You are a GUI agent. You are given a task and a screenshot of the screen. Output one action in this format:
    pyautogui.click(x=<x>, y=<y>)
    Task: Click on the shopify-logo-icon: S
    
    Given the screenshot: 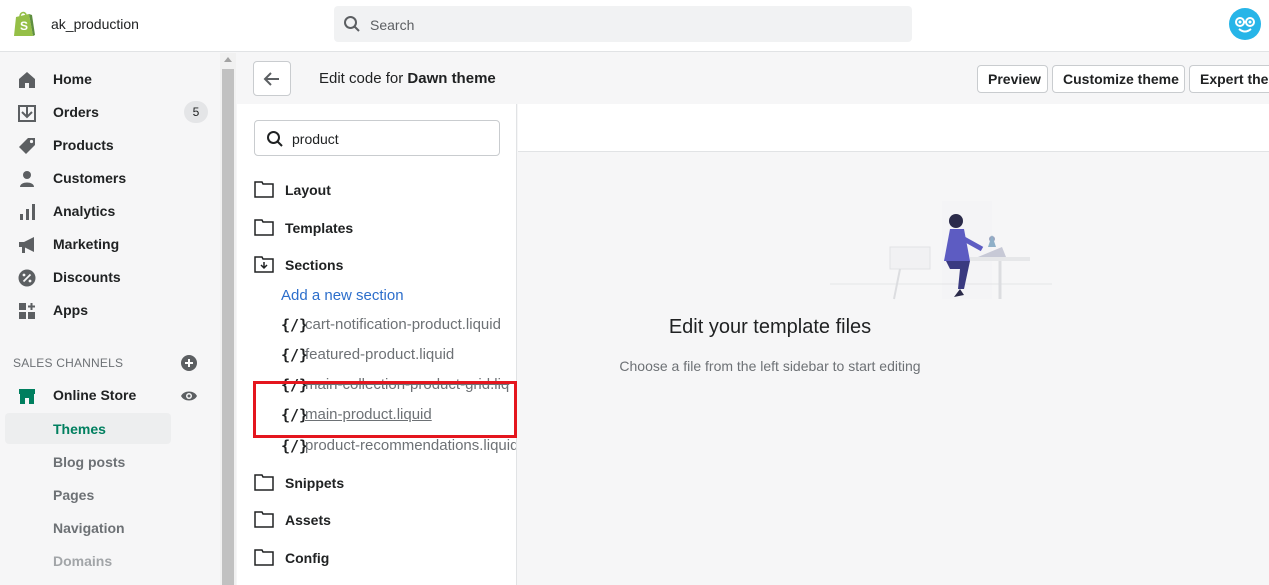 What is the action you would take?
    pyautogui.click(x=24, y=24)
    